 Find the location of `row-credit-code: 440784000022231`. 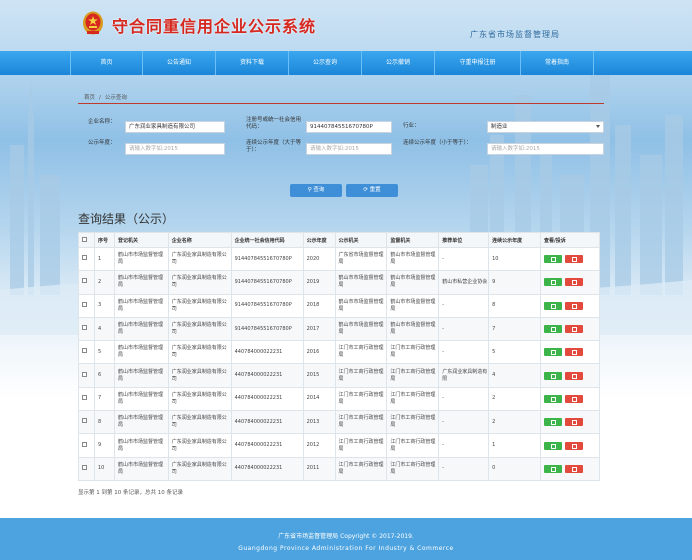

row-credit-code: 440784000022231 is located at coordinates (267, 375).